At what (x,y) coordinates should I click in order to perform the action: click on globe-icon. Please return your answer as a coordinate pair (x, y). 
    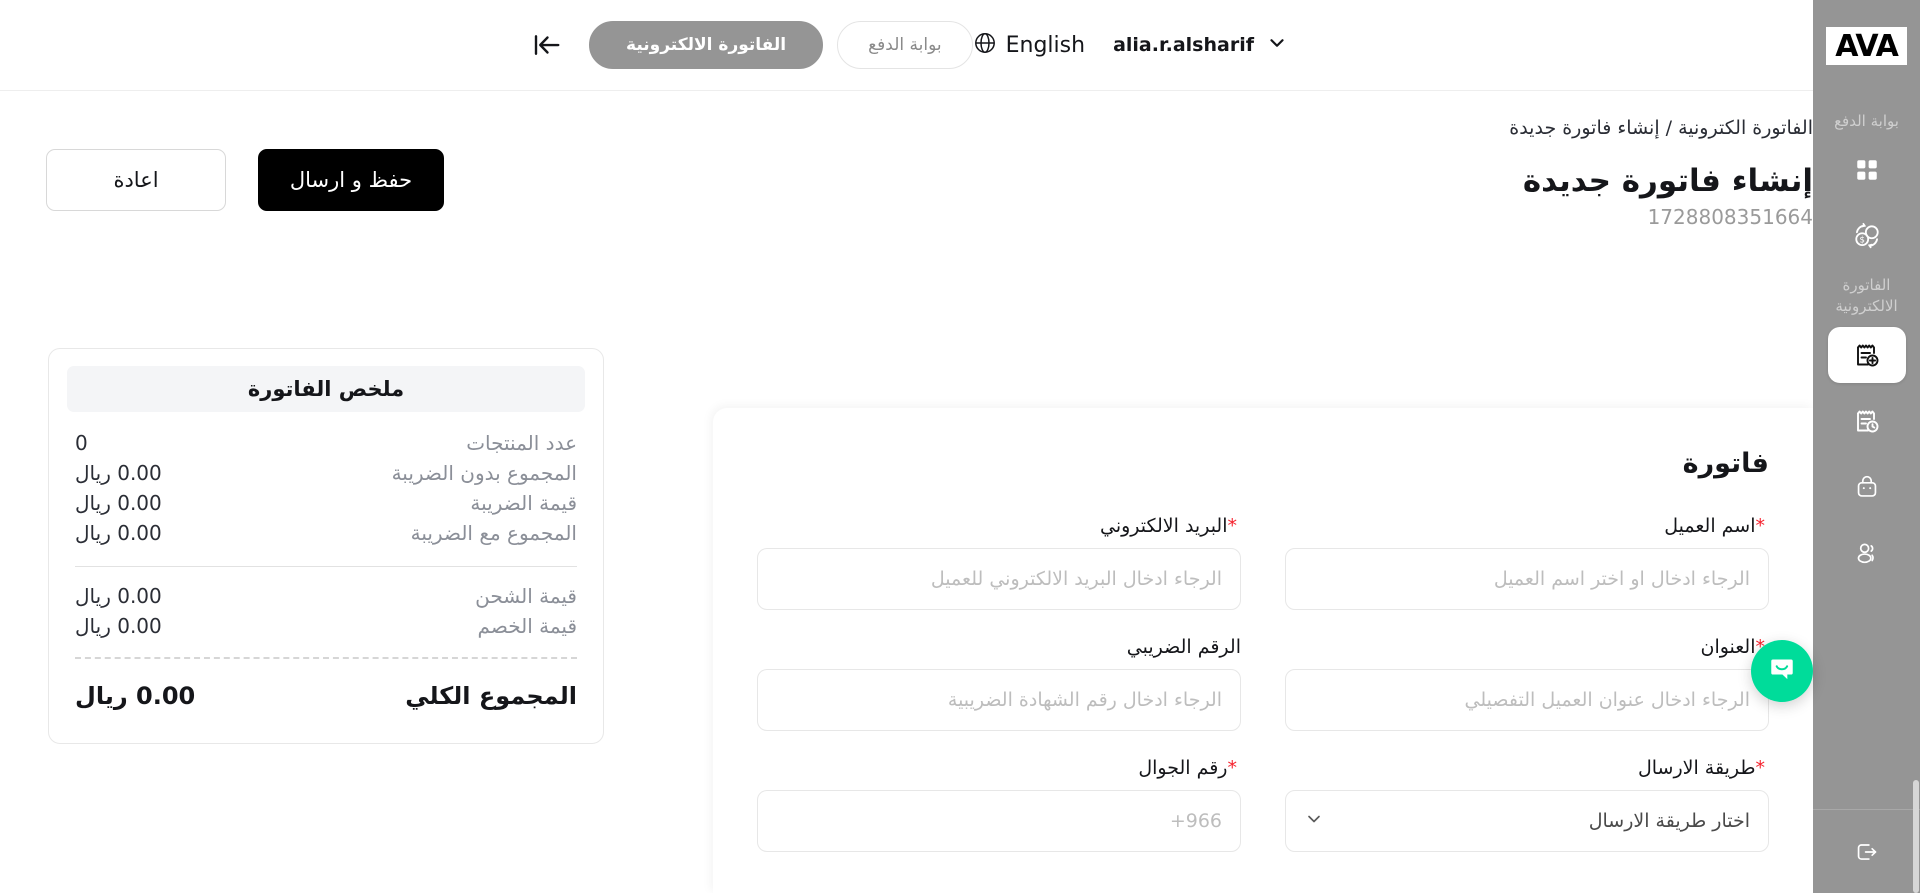
    Looking at the image, I should click on (985, 45).